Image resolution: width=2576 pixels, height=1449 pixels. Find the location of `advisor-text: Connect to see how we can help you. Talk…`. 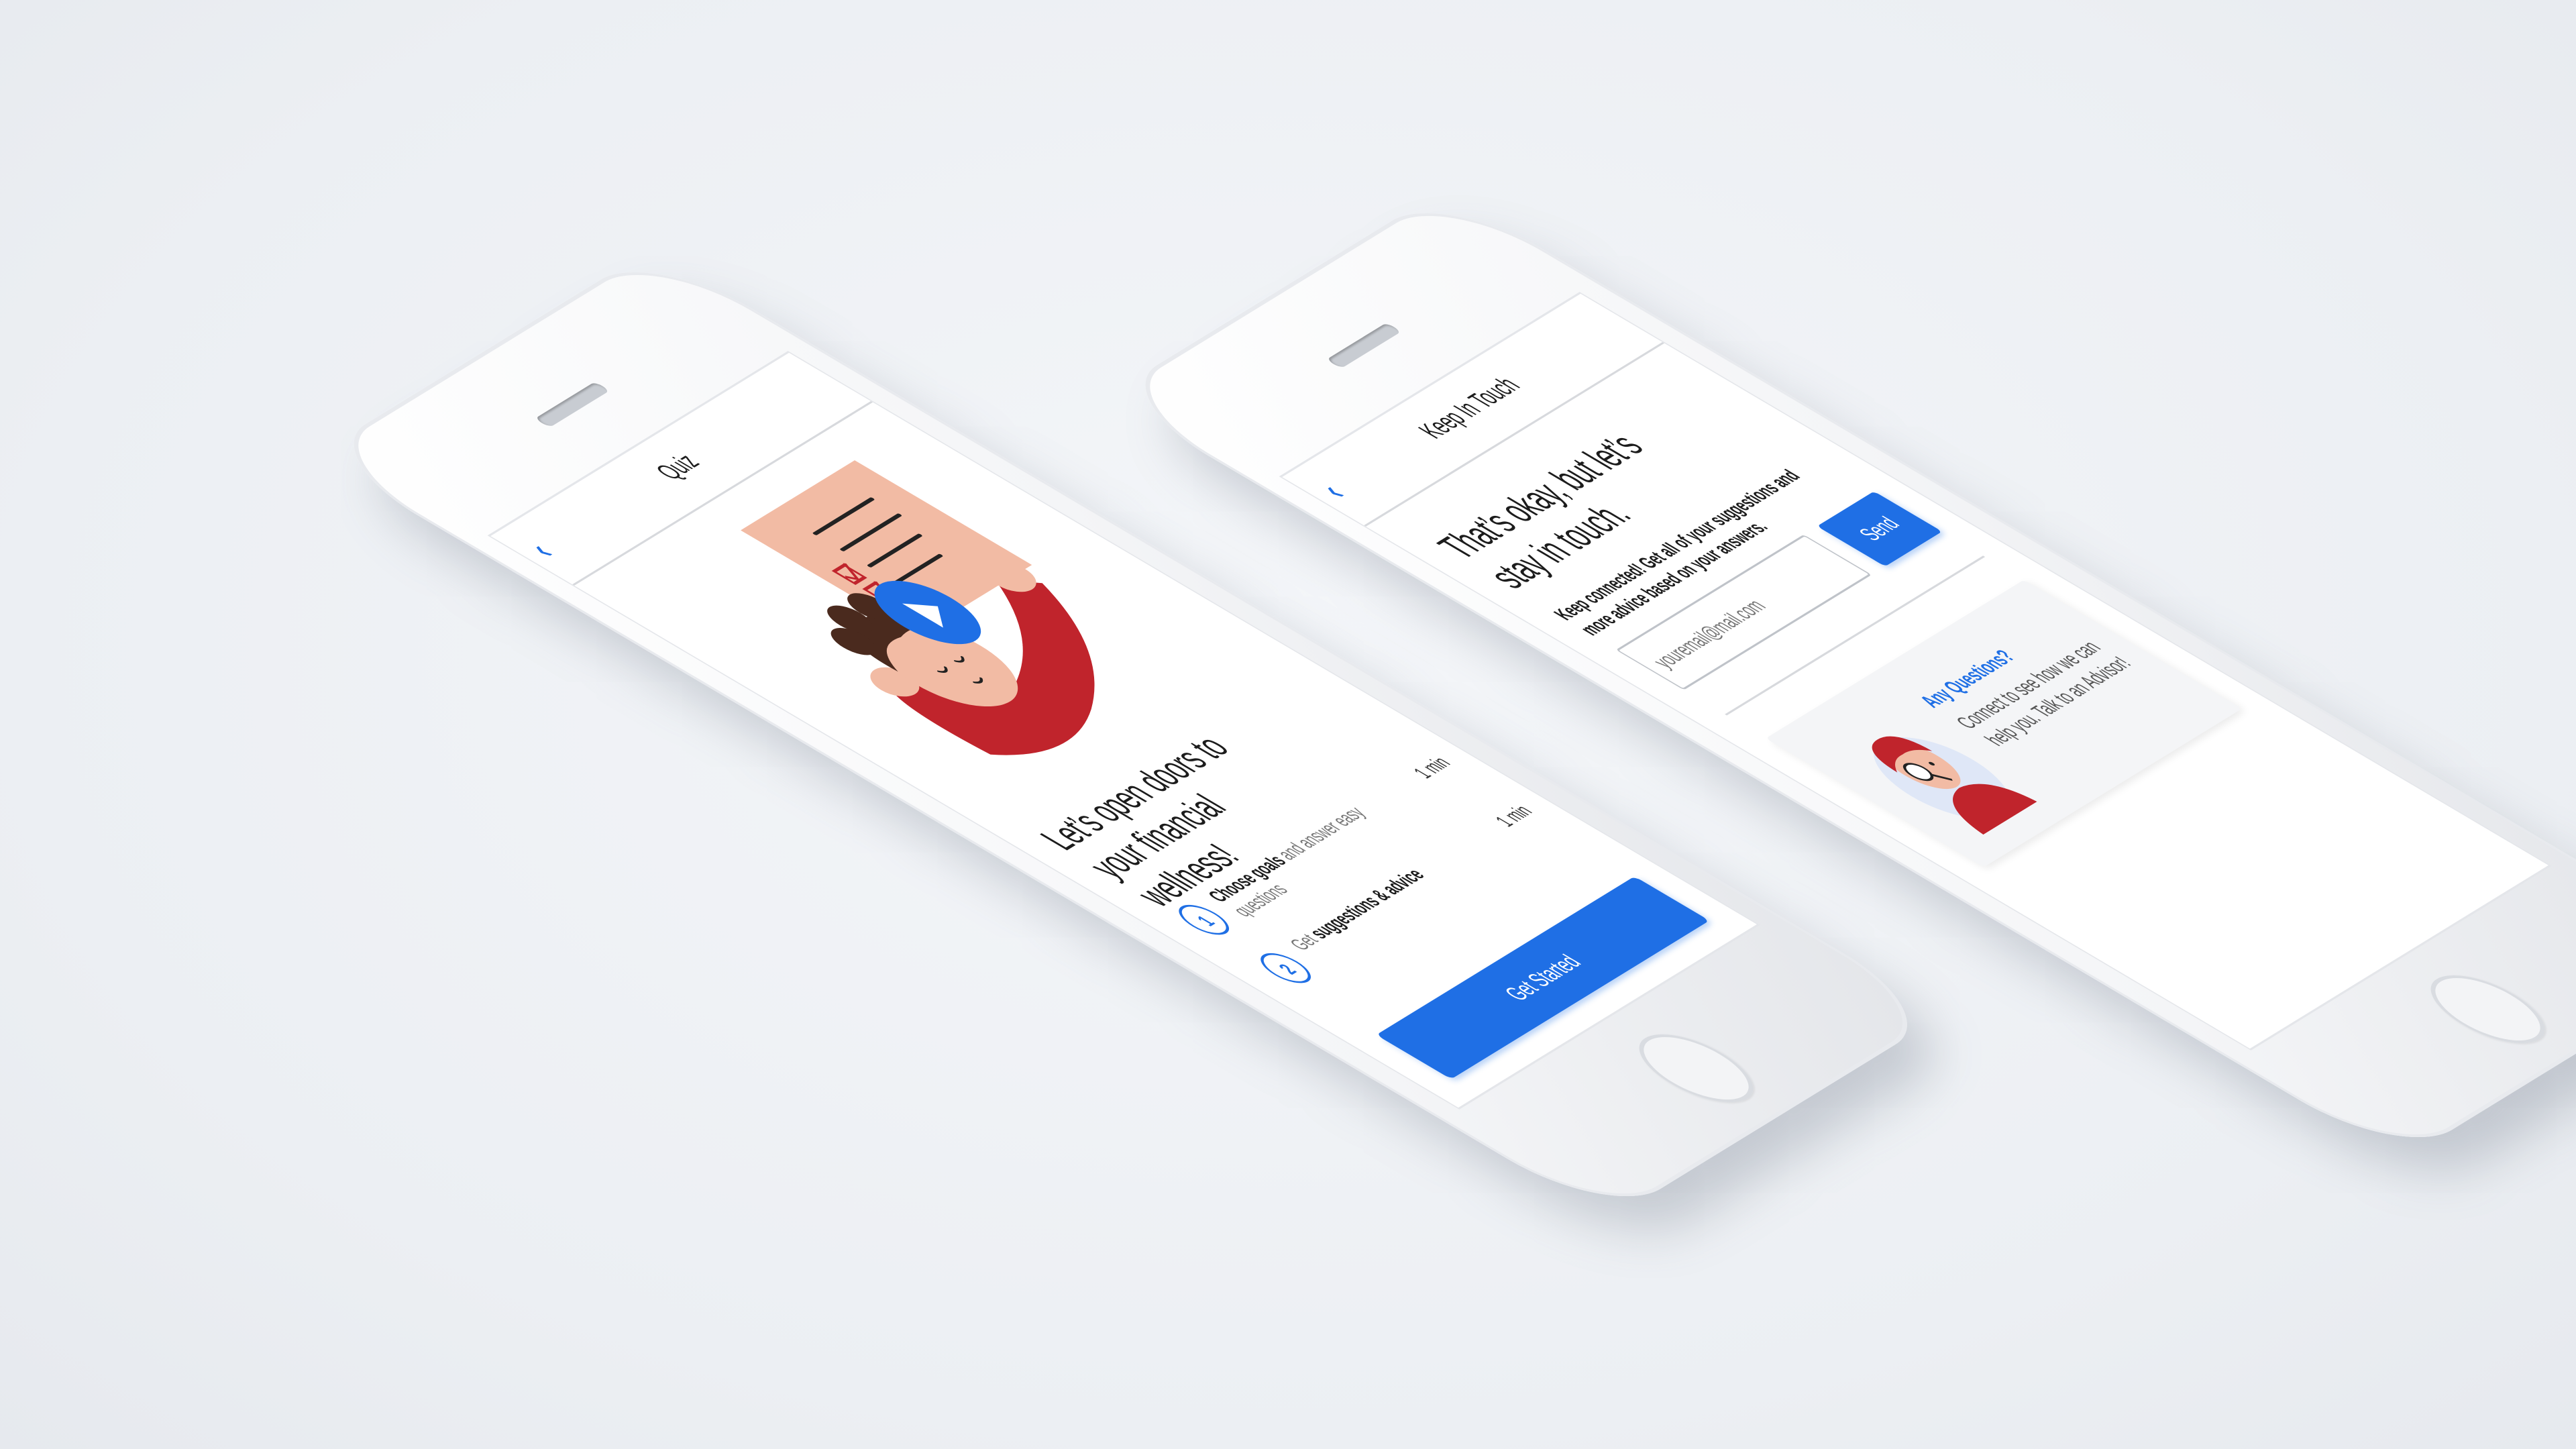

advisor-text: Connect to see how we can help you. Talk… is located at coordinates (2043, 693).